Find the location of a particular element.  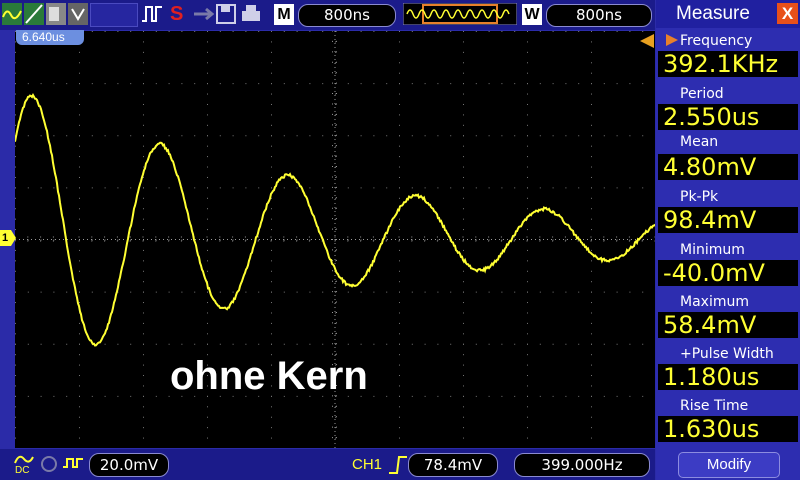

volts-div-readout: 20.0mV is located at coordinates (129, 465).